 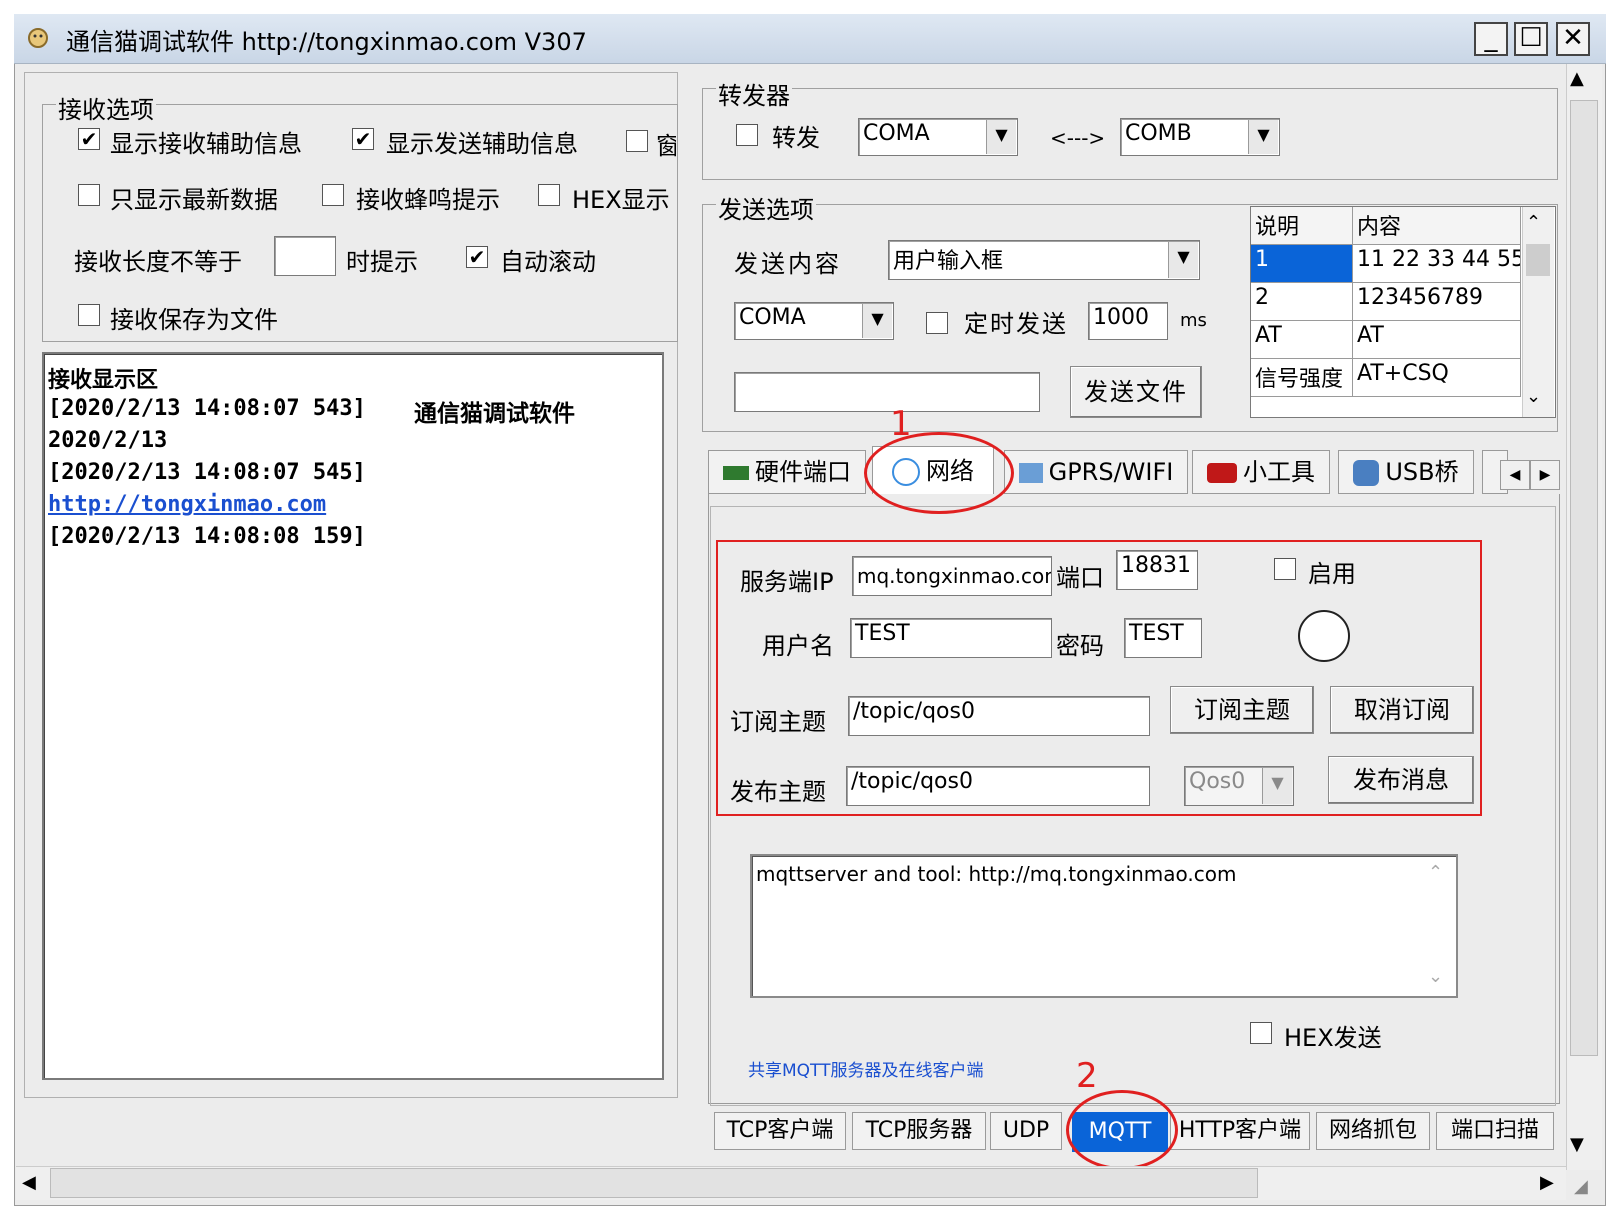 What do you see at coordinates (736, 473) in the screenshot?
I see `hardware-port-icon` at bounding box center [736, 473].